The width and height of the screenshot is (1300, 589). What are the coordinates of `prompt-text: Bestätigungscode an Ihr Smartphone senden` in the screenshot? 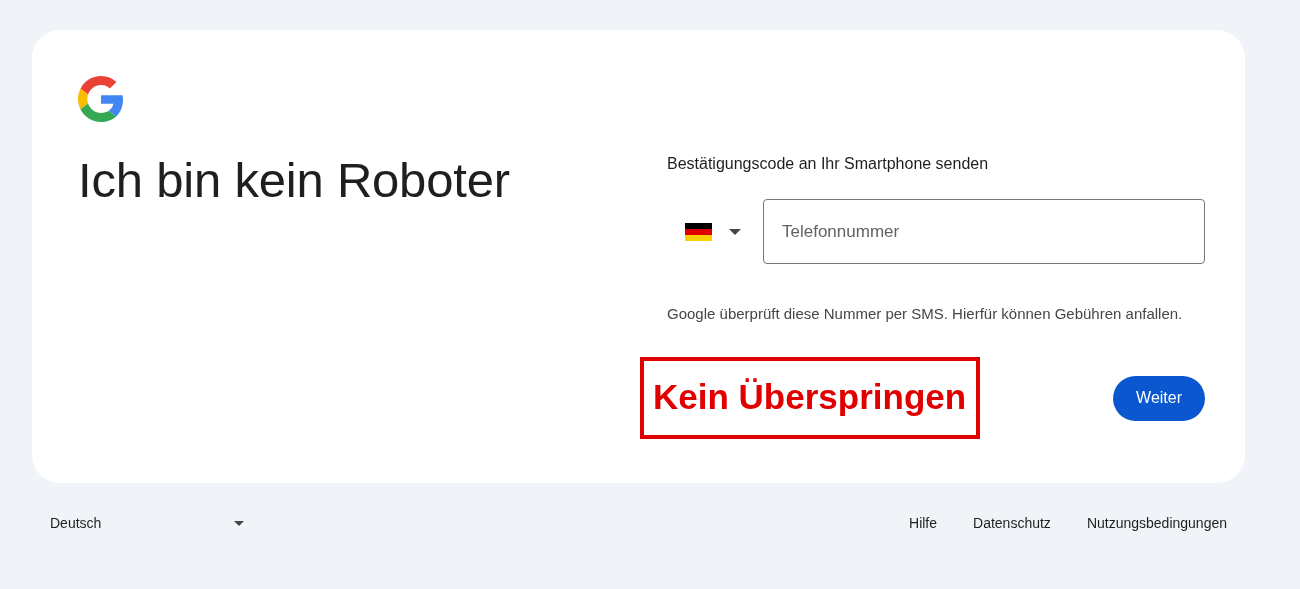 It's located at (828, 164).